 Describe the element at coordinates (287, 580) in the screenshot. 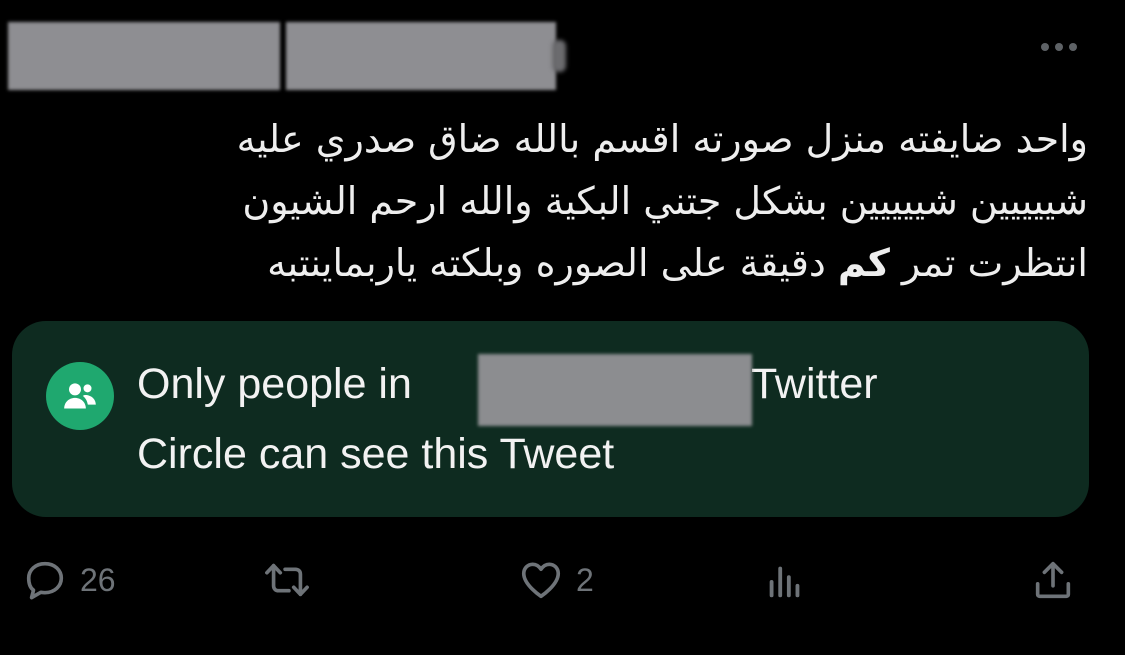

I see `retweet-icon` at that location.